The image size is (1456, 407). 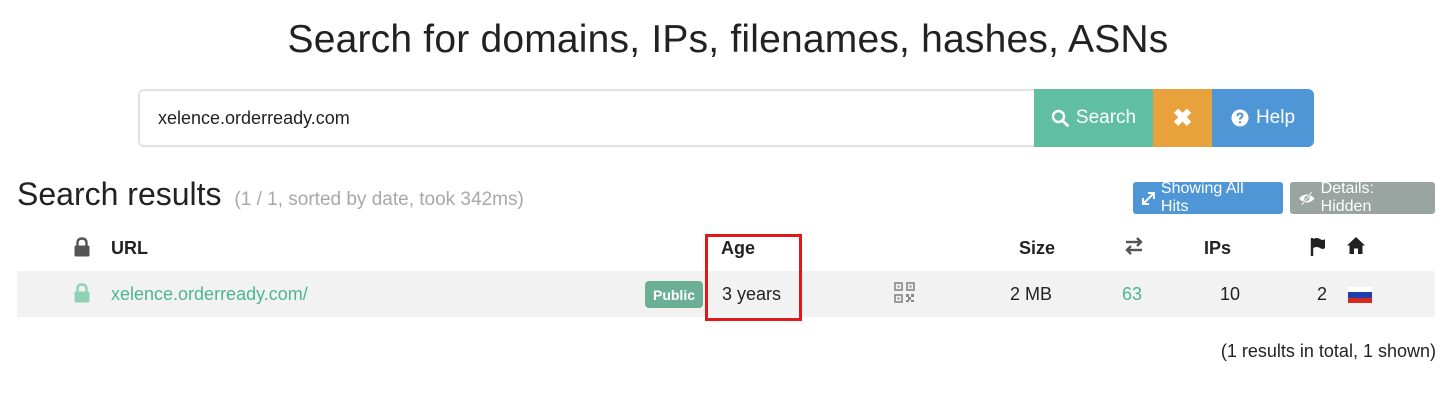 What do you see at coordinates (1240, 118) in the screenshot?
I see `question-circle-icon` at bounding box center [1240, 118].